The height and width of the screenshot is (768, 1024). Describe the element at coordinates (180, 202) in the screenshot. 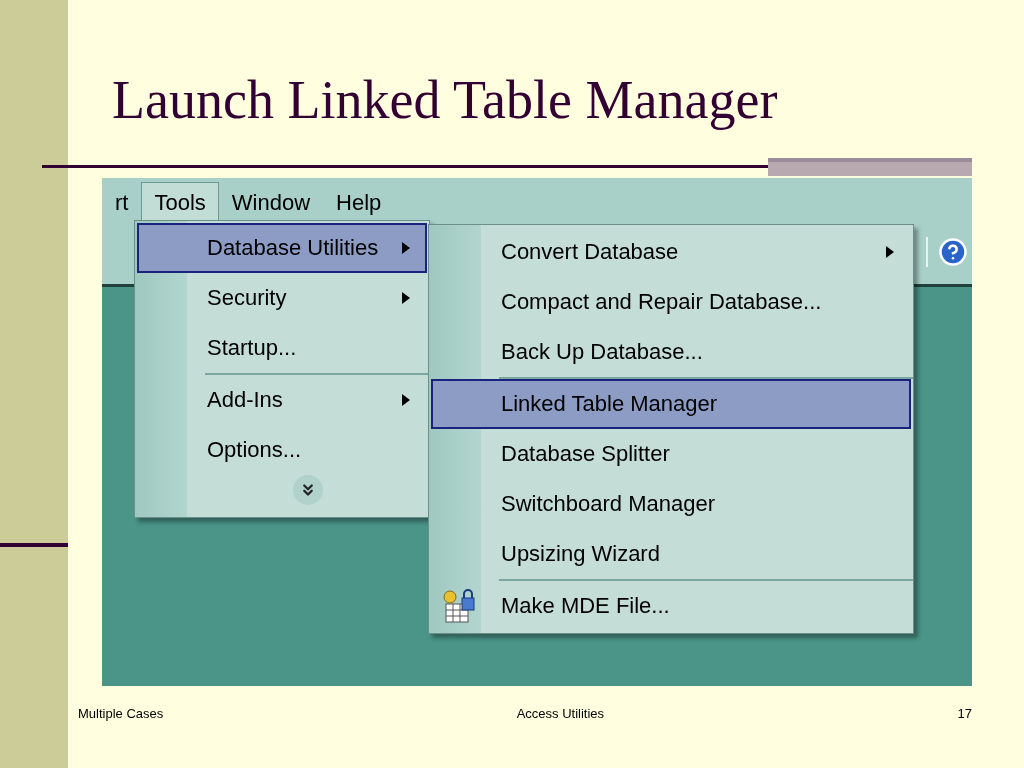

I see `menu-bar-item: Tools` at that location.